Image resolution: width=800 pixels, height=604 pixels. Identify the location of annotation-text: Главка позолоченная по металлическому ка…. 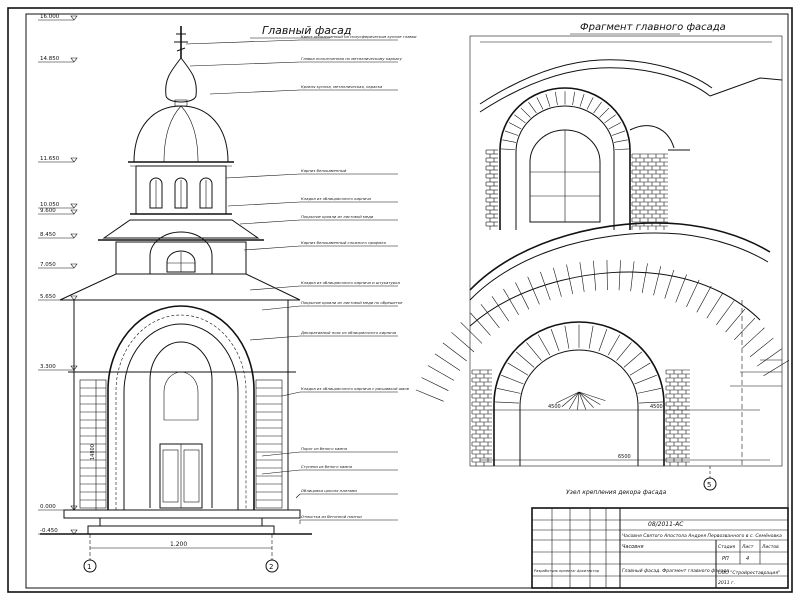
(352, 58).